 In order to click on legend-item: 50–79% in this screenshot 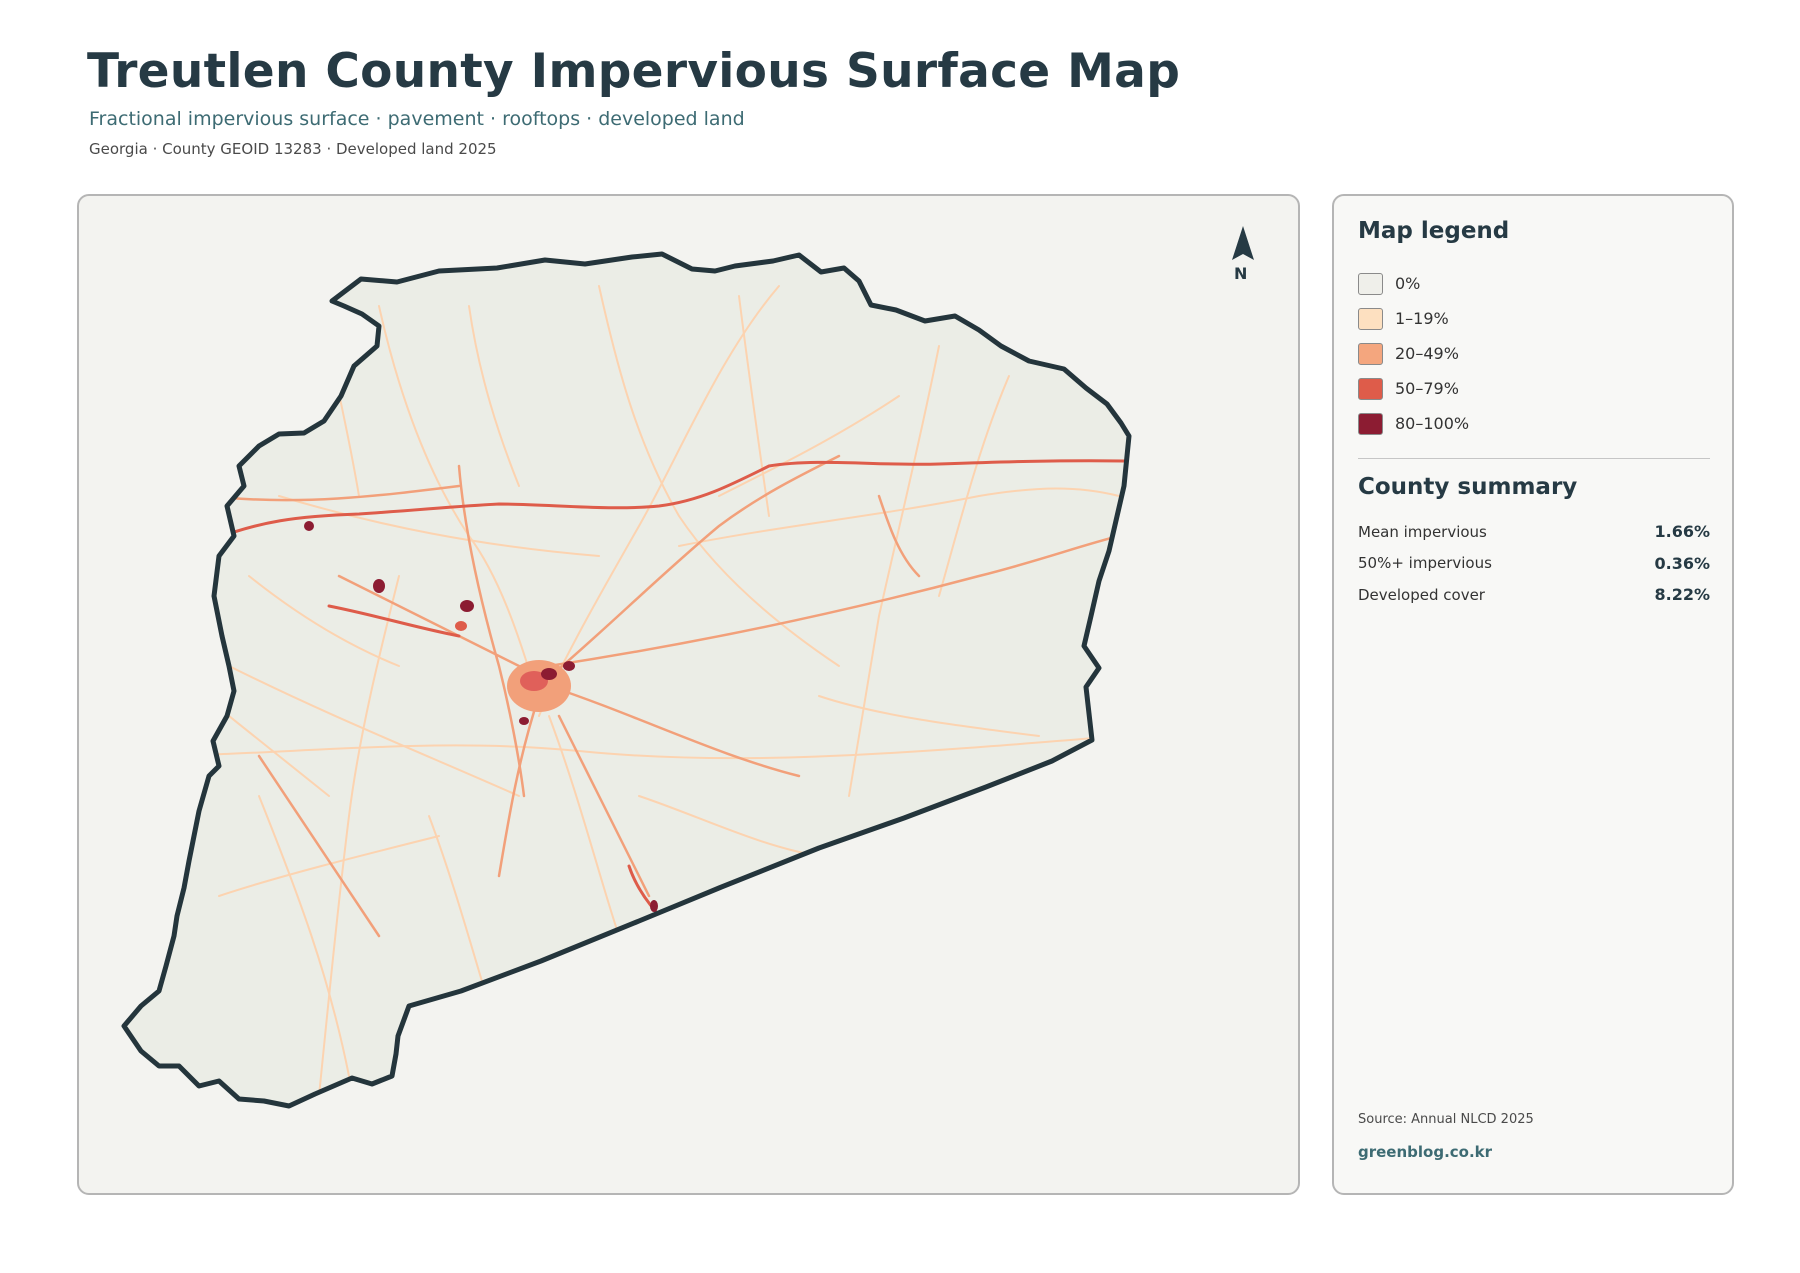, I will do `click(1413, 388)`.